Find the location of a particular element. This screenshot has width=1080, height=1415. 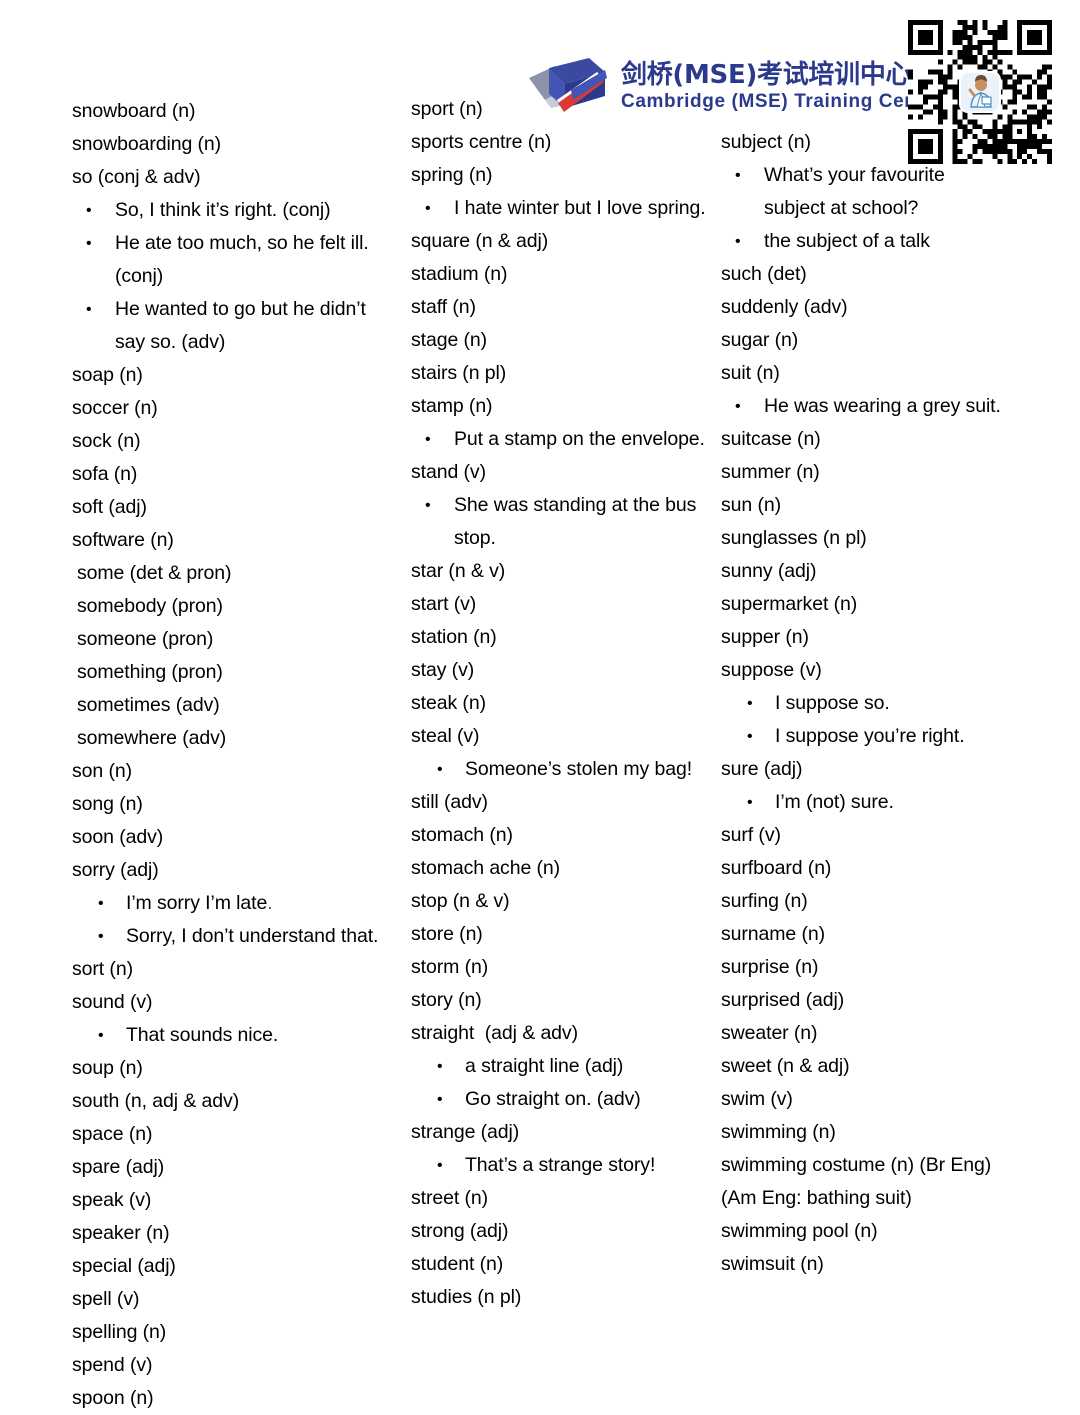

vocab-example-bullet: I hate winter but I love spring. is located at coordinates (561, 208).